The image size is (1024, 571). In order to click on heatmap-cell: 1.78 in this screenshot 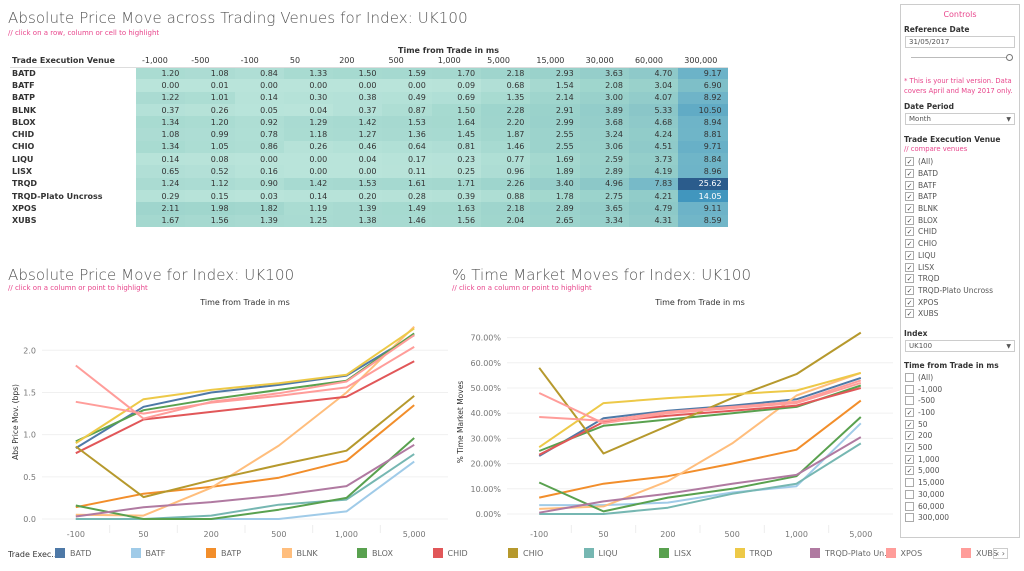, I will do `click(555, 196)`.